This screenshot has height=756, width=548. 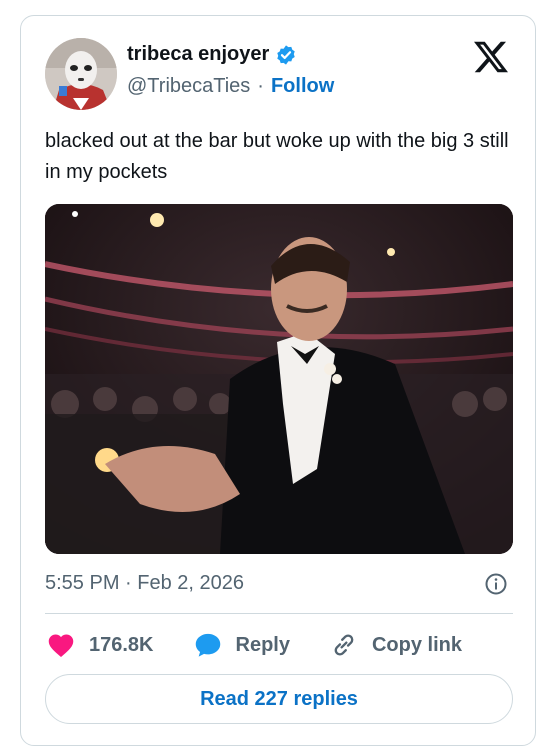 I want to click on verified-badge-icon, so click(x=286, y=54).